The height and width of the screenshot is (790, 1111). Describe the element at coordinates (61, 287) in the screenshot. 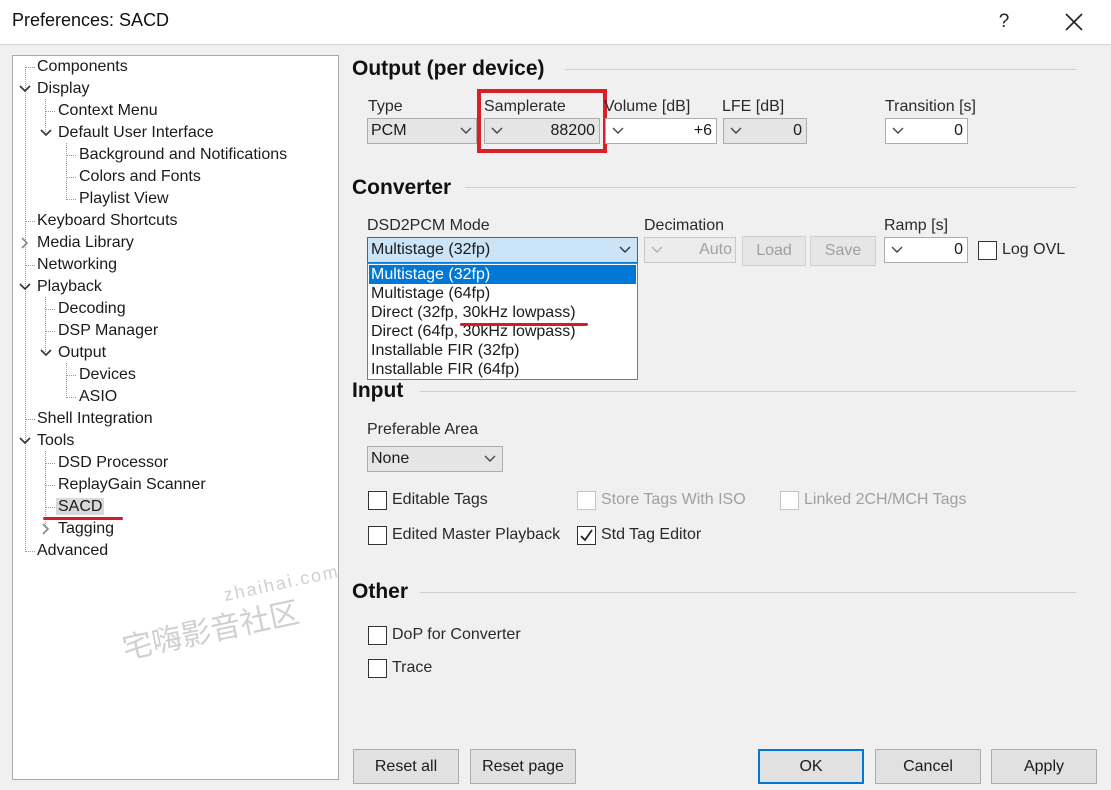

I see `tree-item-playback: Playback` at that location.